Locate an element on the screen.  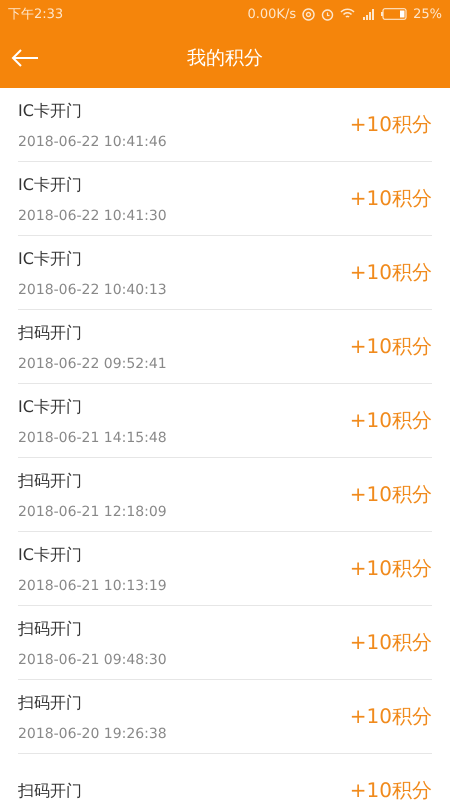
battery-percent: 25% is located at coordinates (427, 14).